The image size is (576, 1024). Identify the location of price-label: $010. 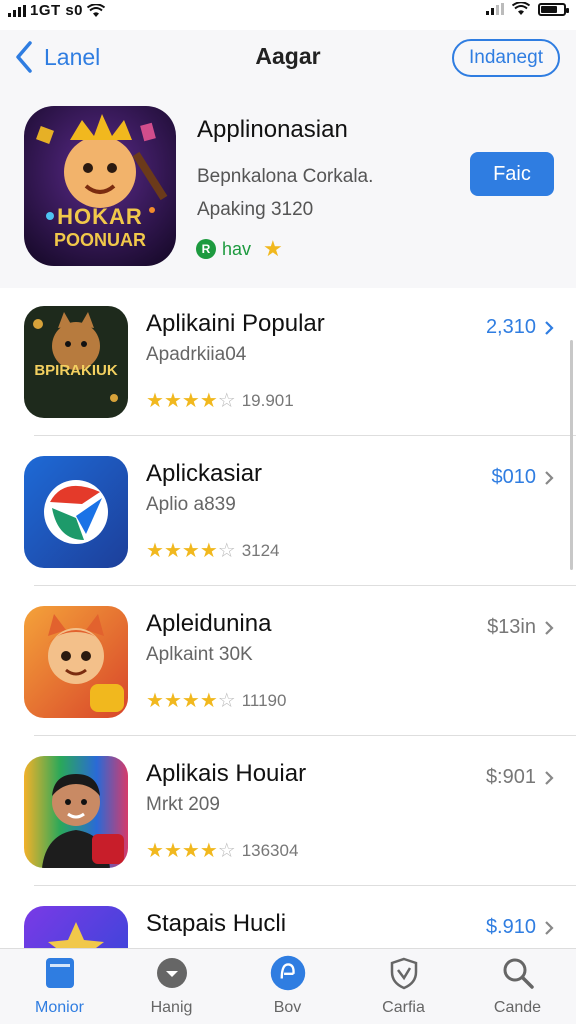
(514, 477).